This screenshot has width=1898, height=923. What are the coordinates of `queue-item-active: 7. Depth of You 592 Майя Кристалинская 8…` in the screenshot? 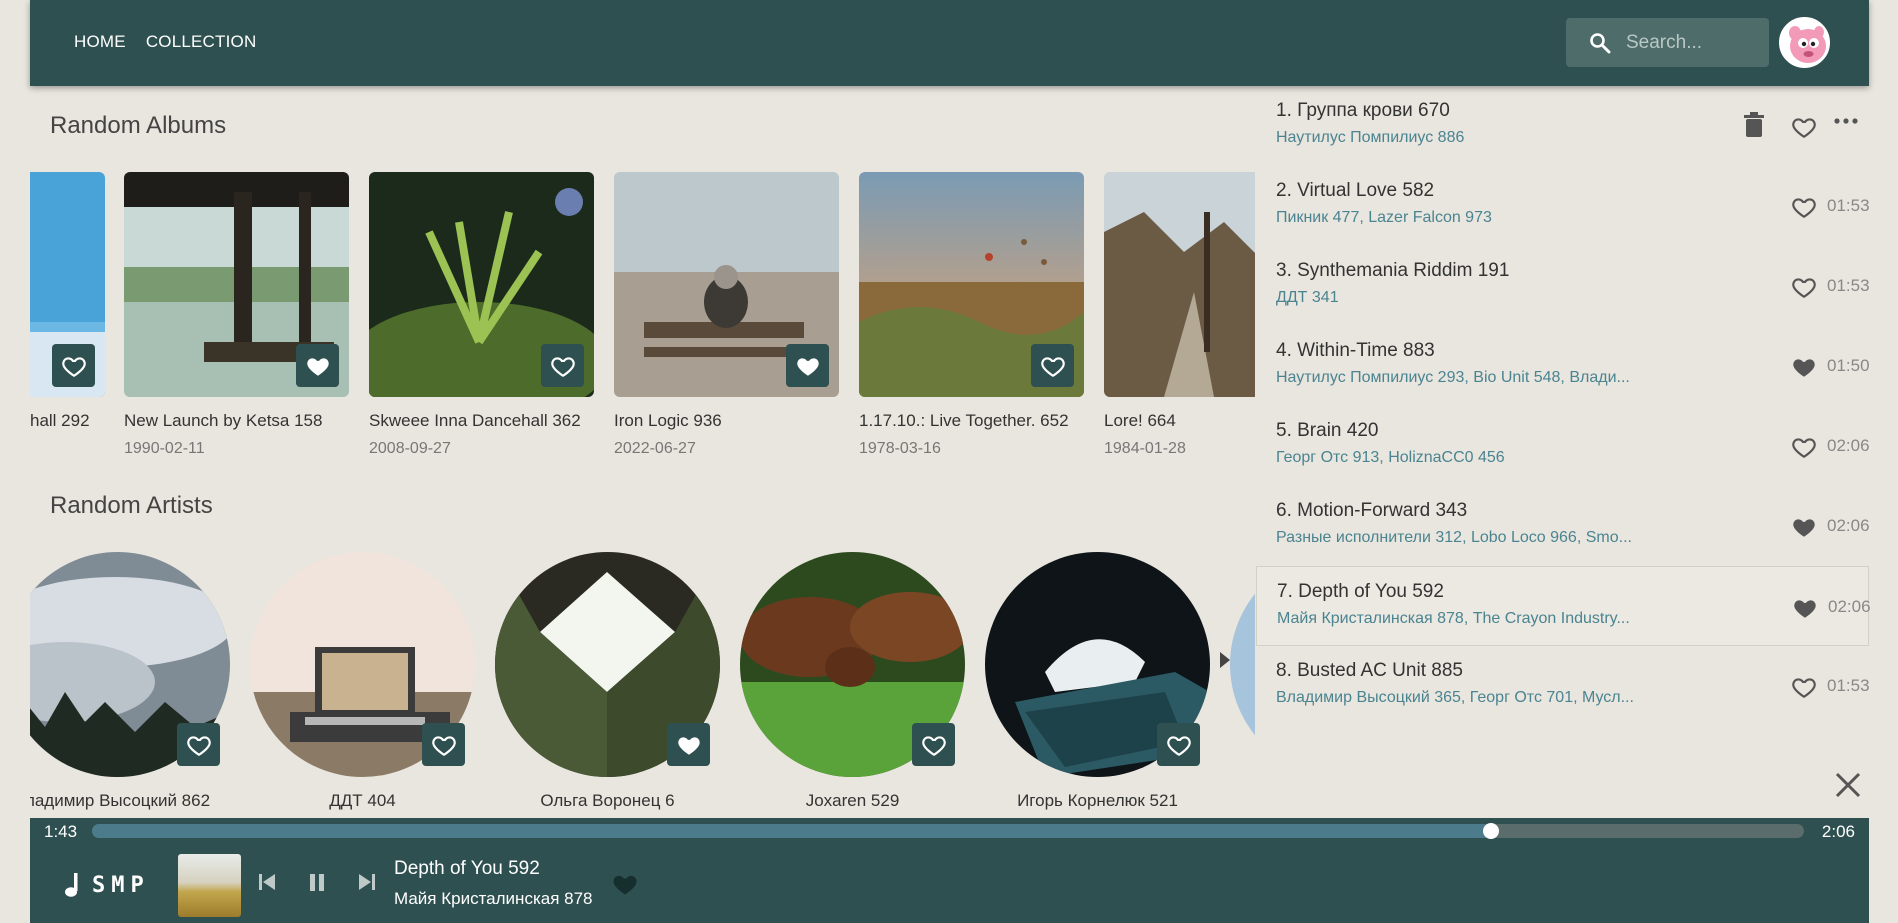 It's located at (1563, 606).